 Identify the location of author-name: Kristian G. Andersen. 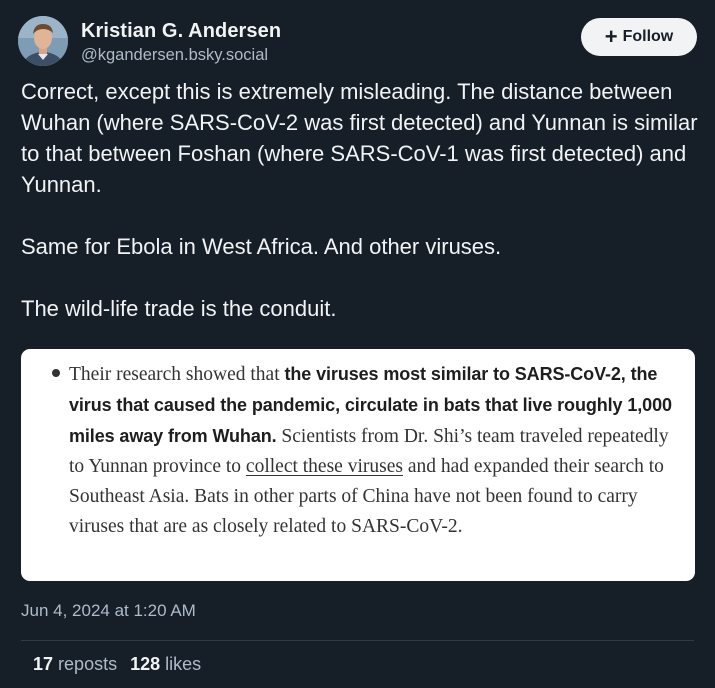
(181, 31).